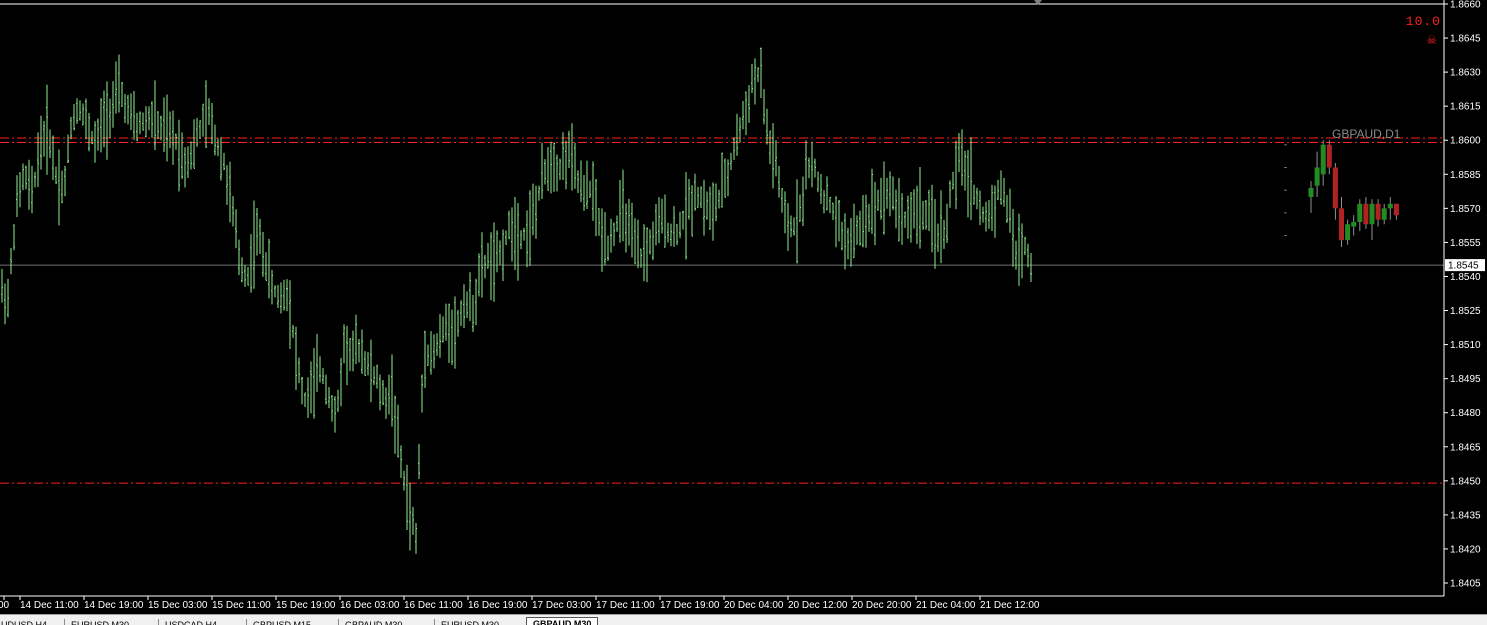 The width and height of the screenshot is (1487, 625). I want to click on price-tick-label: 1.8510, so click(1465, 345).